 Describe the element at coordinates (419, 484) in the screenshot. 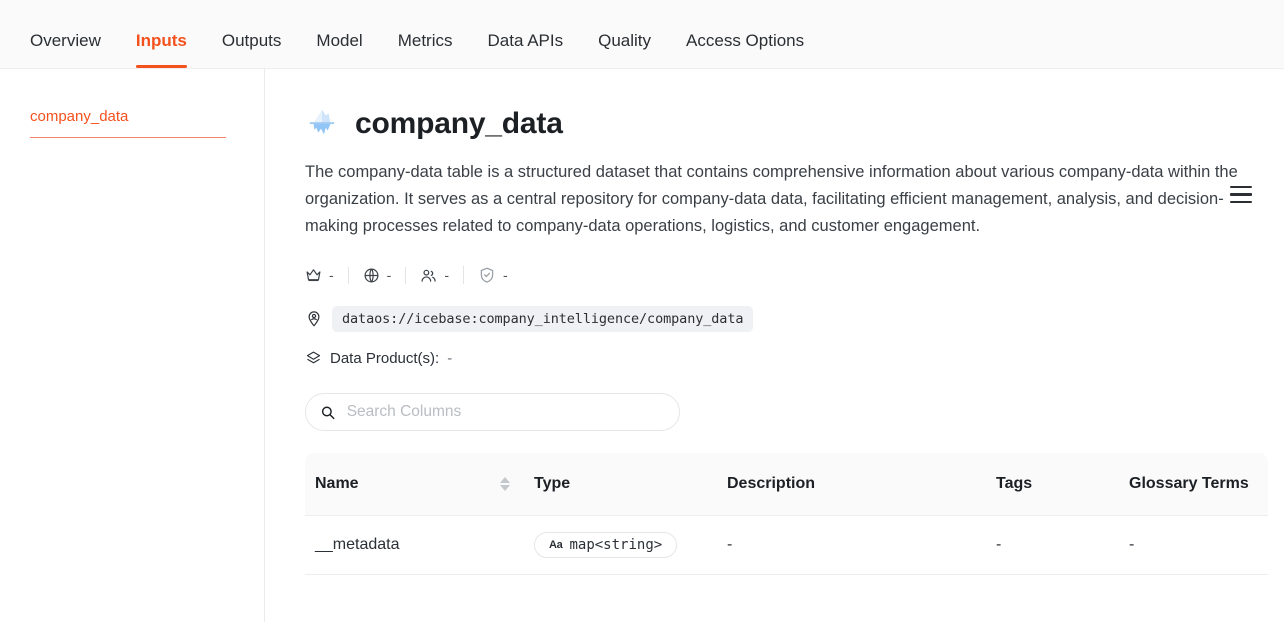

I see `column-header-name: Name` at that location.